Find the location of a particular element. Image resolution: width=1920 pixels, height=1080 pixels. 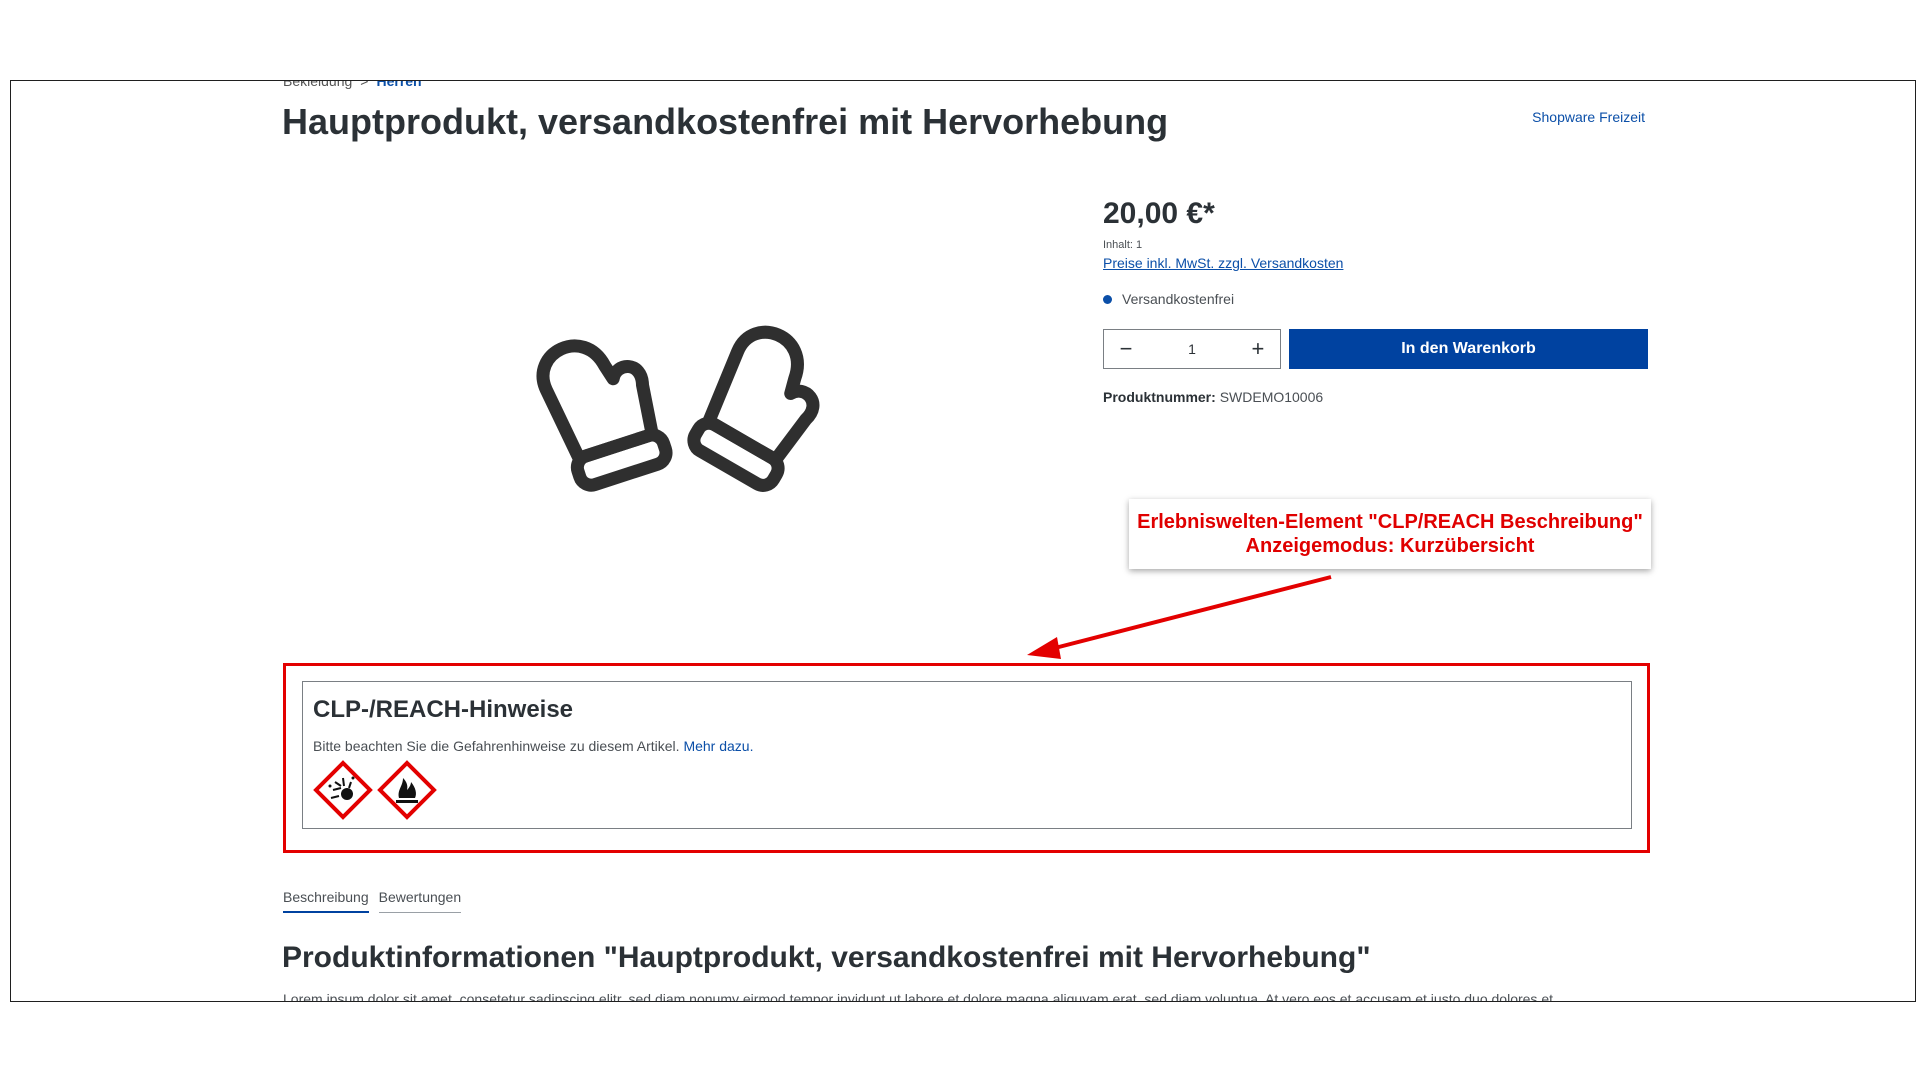

explosive-pictogram-icon is located at coordinates (343, 790).